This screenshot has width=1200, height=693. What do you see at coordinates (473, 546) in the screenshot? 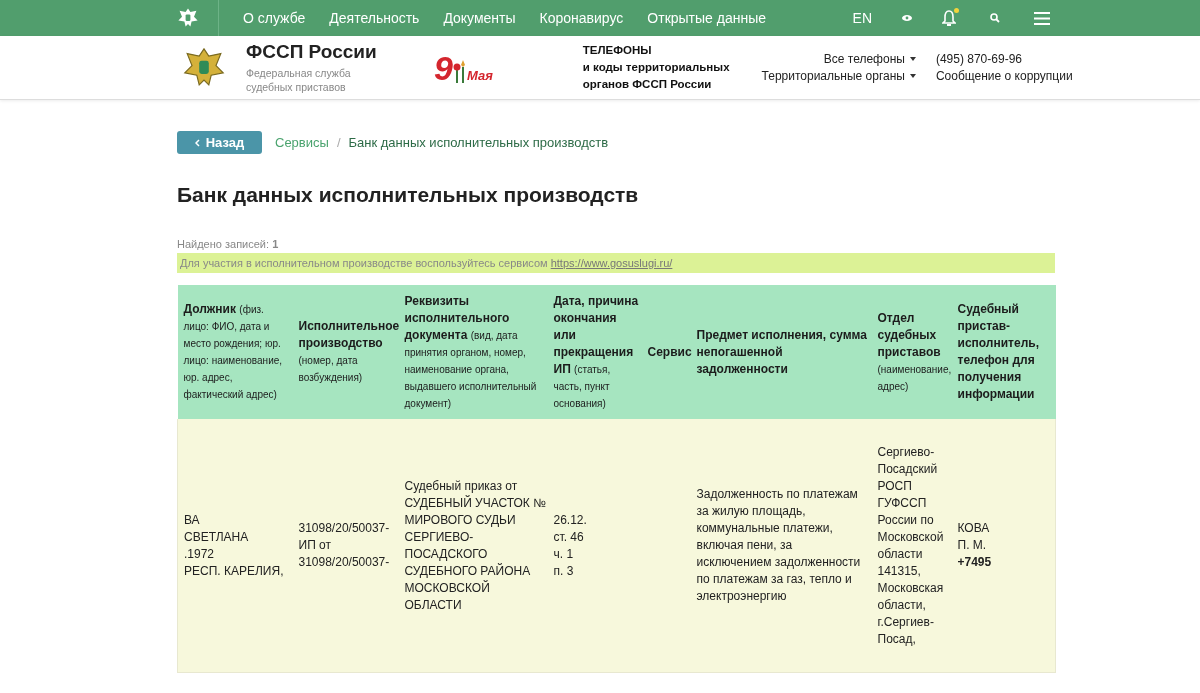
I see `table-cell: Судебный приказ от СУДЕБНЫЙ УЧАСТОК № МИРОВОГО СУДЬИ СЕРГИЕВО- ПОСАДСКОГО СУДЕБНОГО РАЙОНА МОСКОВСКОЙ ОБЛАСТИ` at bounding box center [473, 546].